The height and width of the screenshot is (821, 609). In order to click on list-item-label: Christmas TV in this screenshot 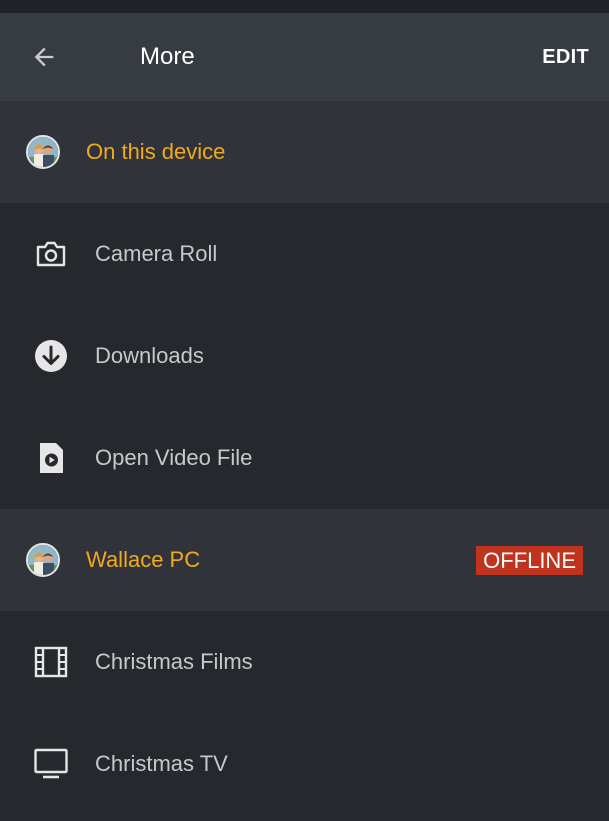, I will do `click(161, 763)`.